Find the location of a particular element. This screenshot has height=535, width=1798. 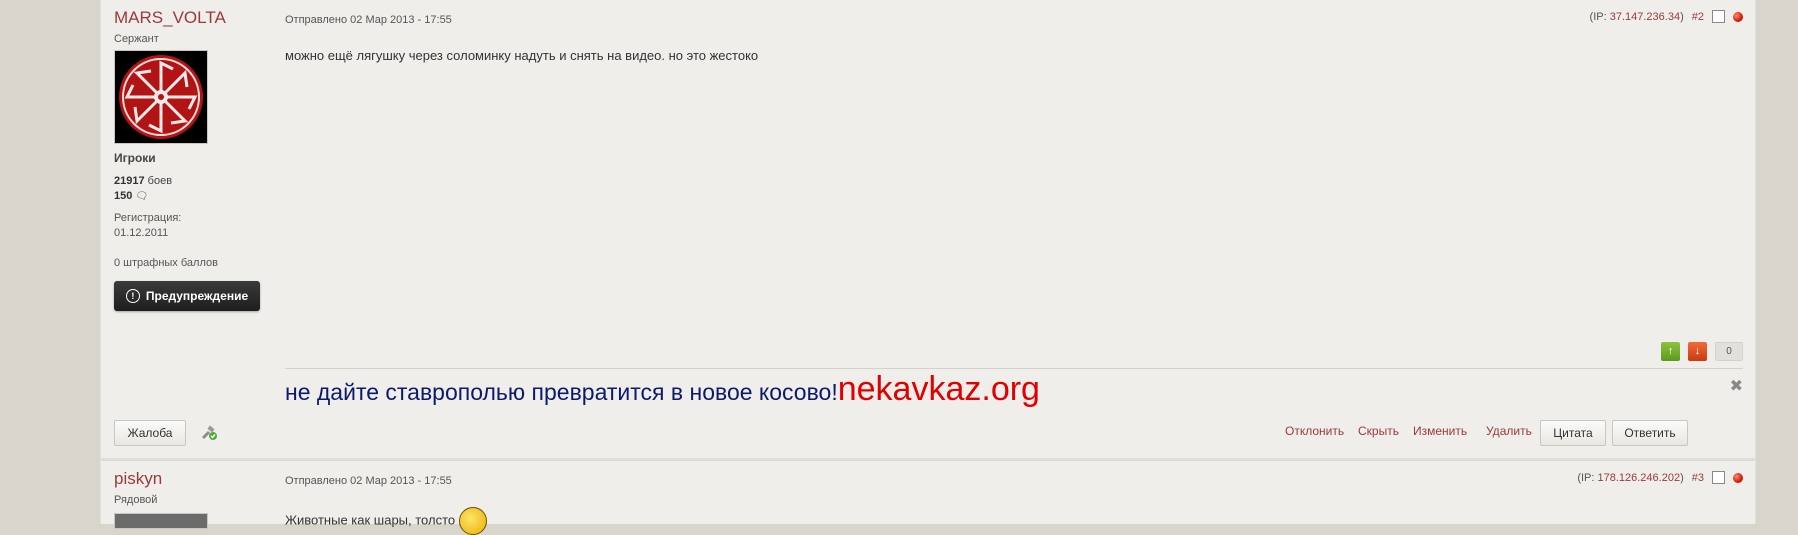

post-author-name: MARS_VOLTA is located at coordinates (170, 18).